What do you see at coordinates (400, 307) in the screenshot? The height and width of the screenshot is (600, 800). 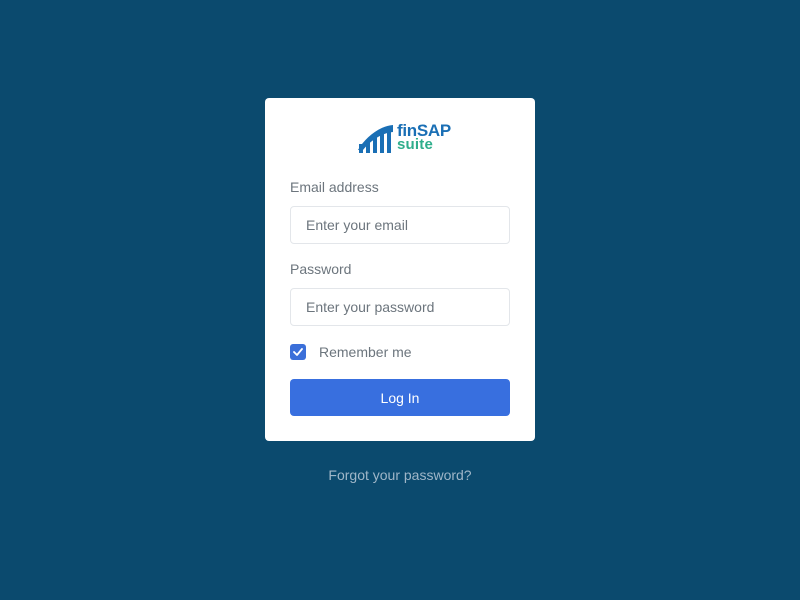 I see `password-input` at bounding box center [400, 307].